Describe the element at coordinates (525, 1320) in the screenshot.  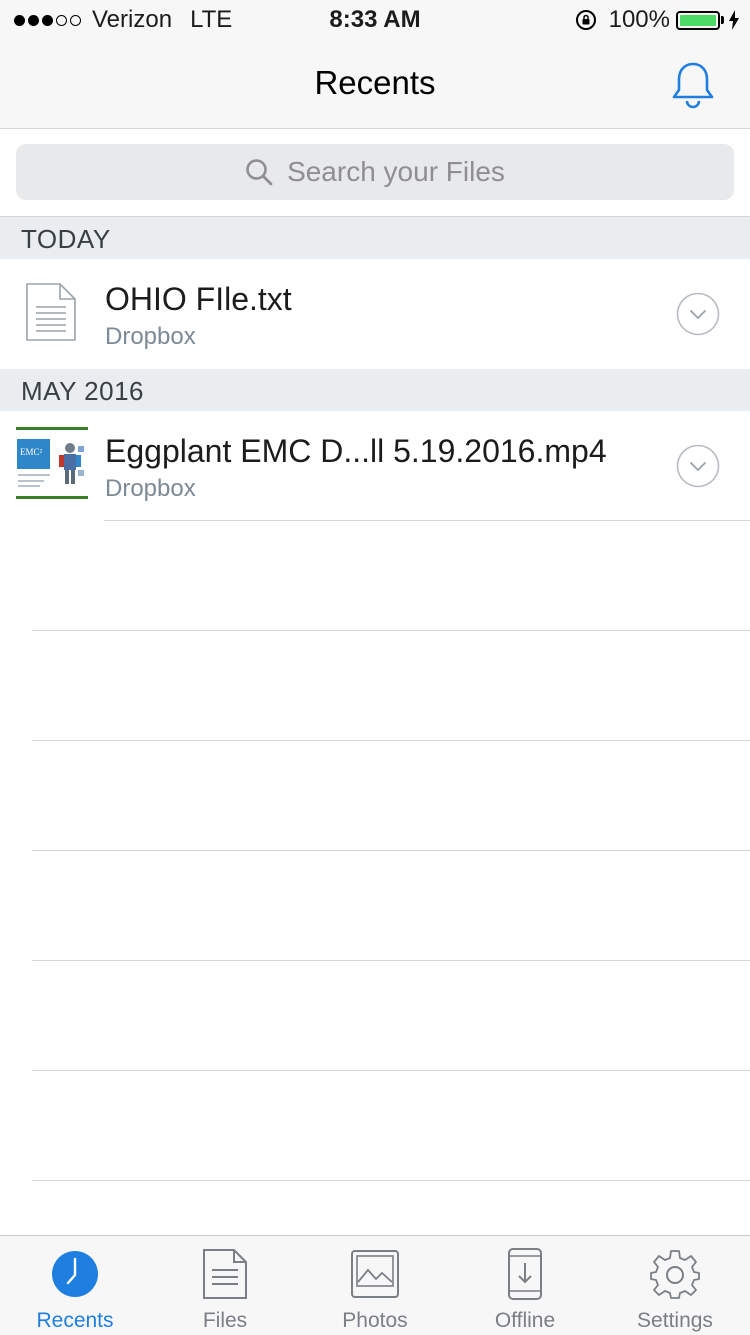
I see `tab-label: Offline` at that location.